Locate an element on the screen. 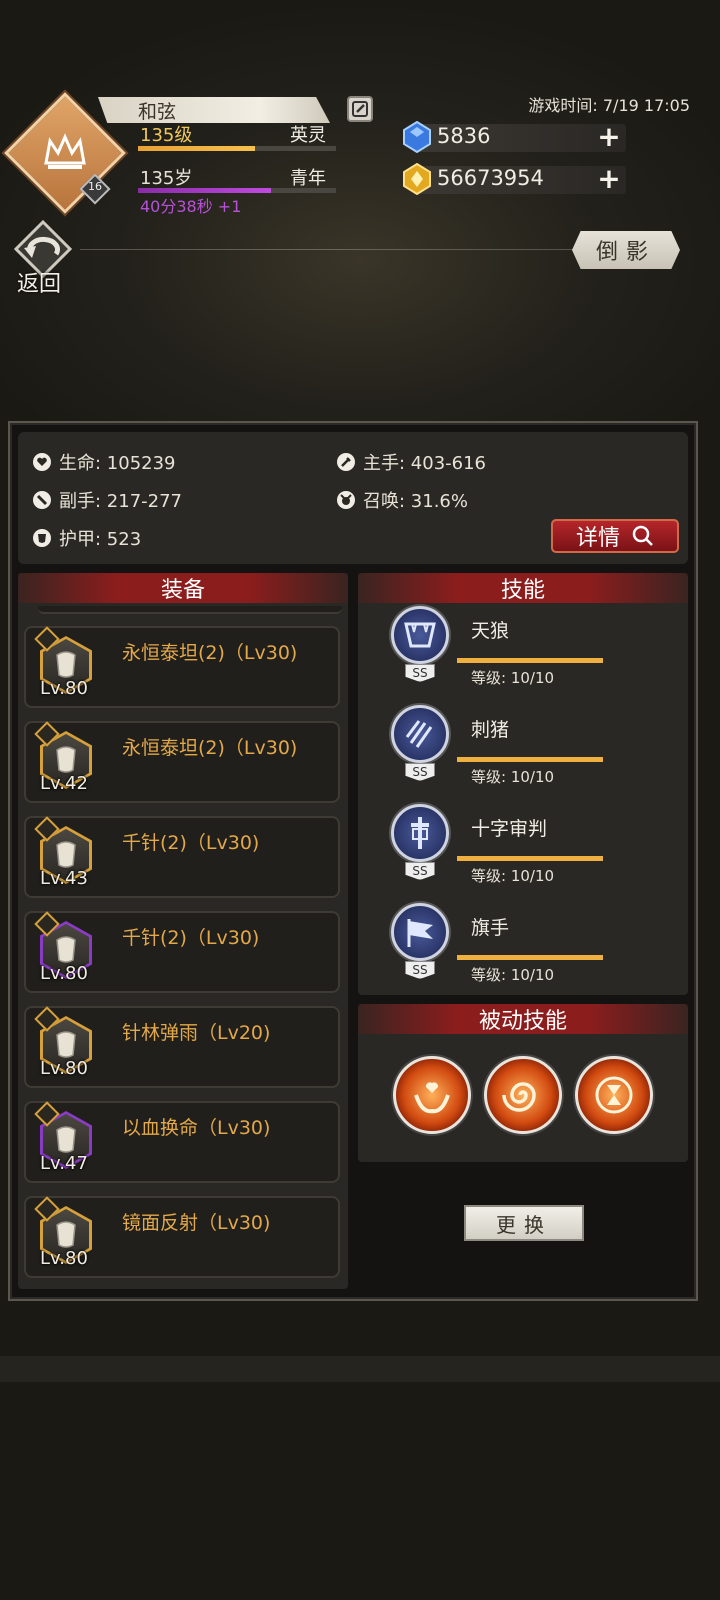 This screenshot has height=1600, width=720. equipment-item: Lv.43 千针(2)（Lv30) is located at coordinates (182, 857).